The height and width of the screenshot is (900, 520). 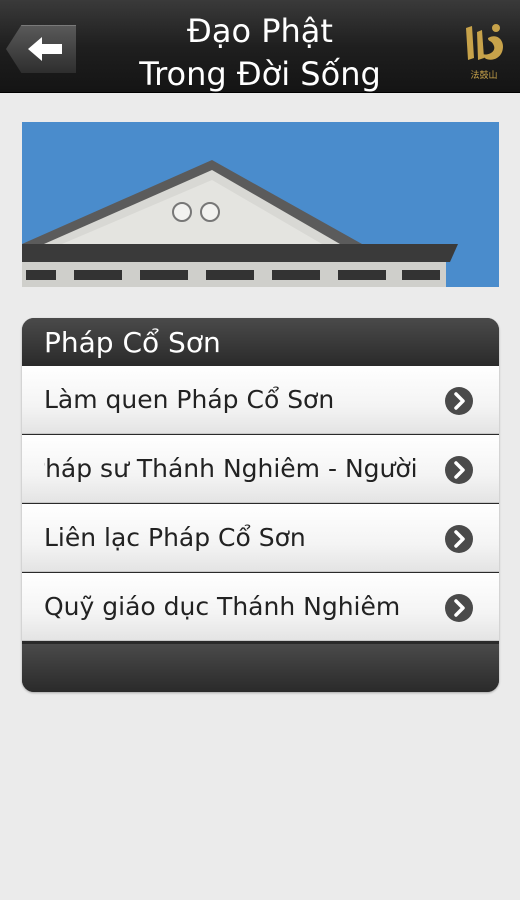 I want to click on list-item-label: Liên lạc Pháp Cổ Sơn, so click(x=175, y=537).